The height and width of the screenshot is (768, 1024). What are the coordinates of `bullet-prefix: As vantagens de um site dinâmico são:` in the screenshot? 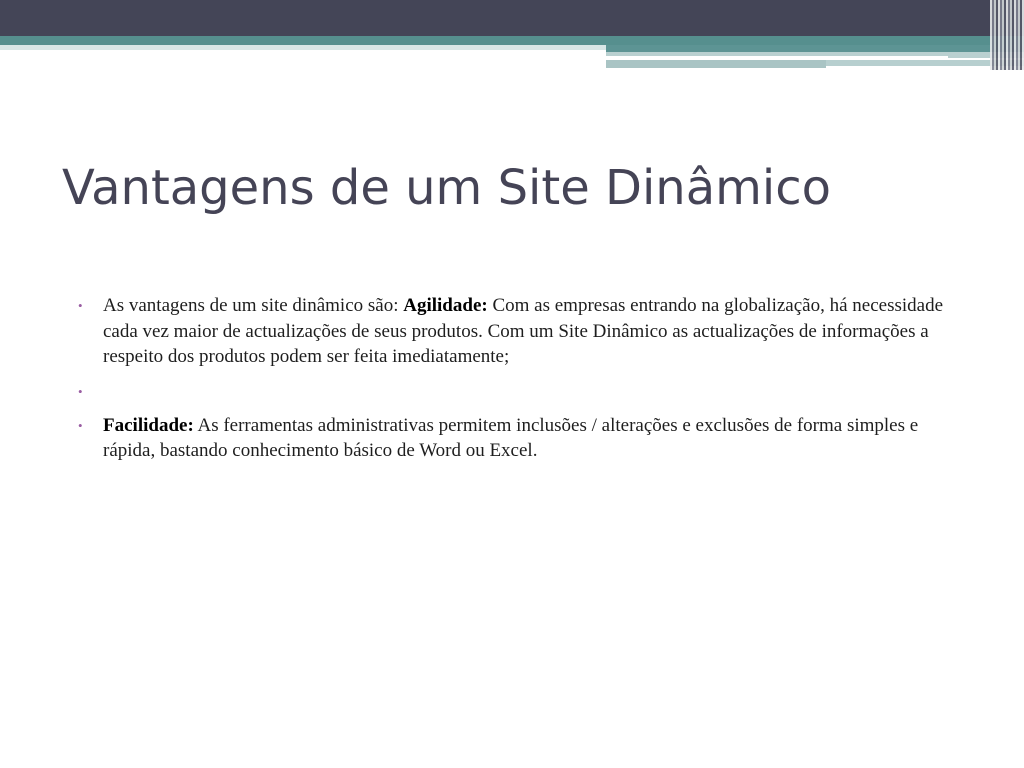 It's located at (253, 305).